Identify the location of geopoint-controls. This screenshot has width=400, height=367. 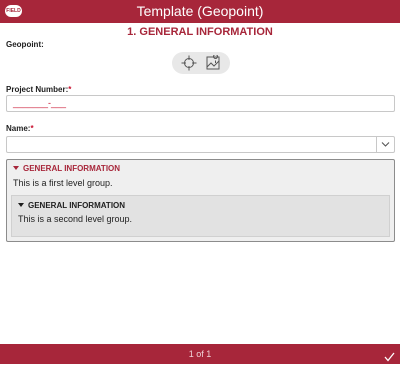
(201, 63).